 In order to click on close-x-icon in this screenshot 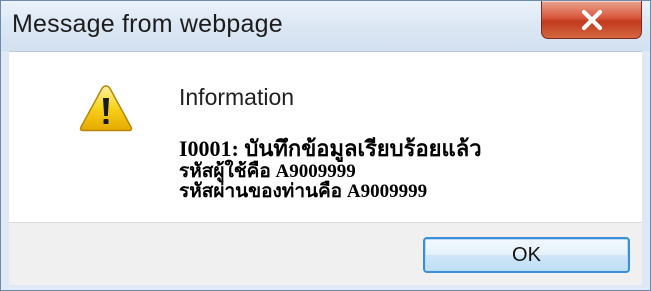, I will do `click(592, 20)`.